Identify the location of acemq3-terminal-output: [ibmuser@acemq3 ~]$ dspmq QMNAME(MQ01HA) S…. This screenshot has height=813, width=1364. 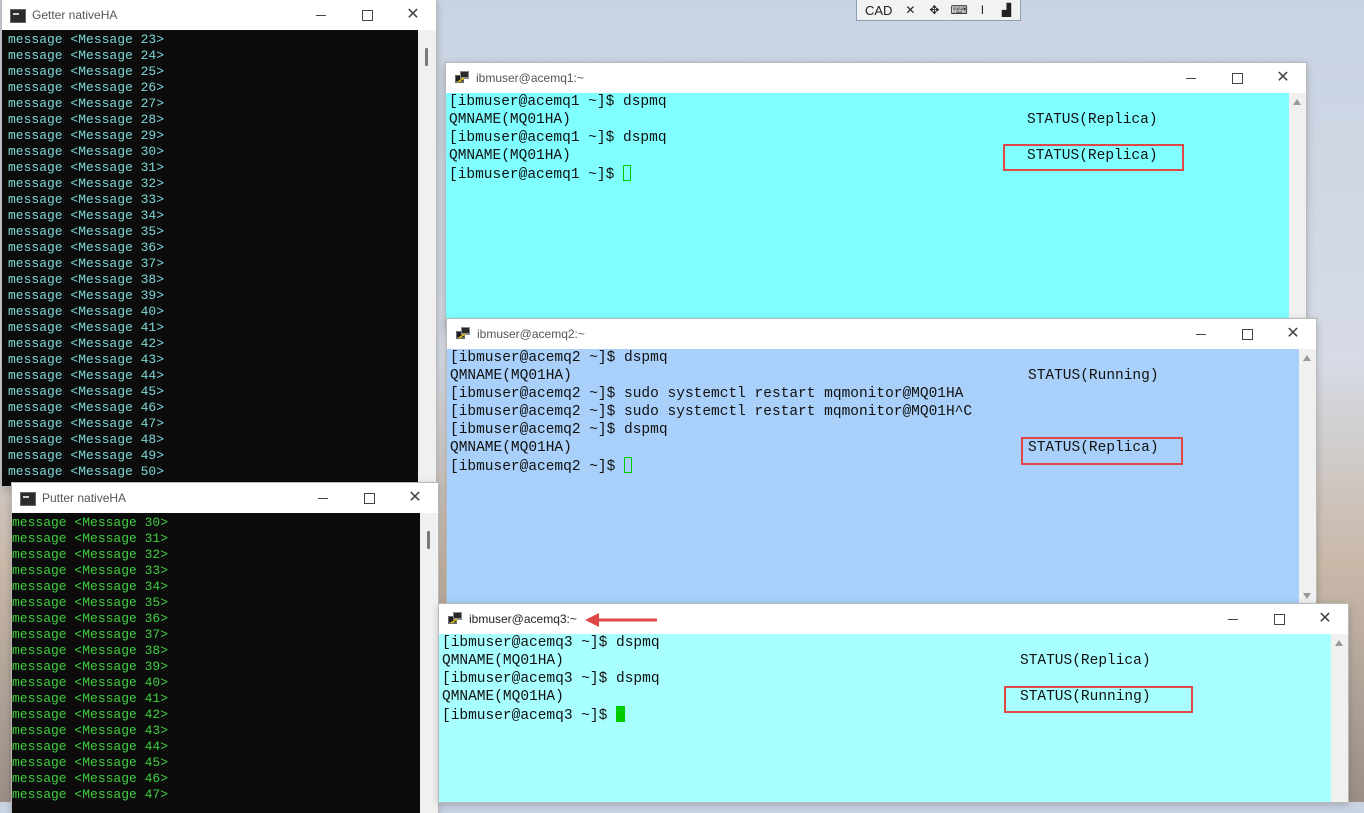
(885, 718).